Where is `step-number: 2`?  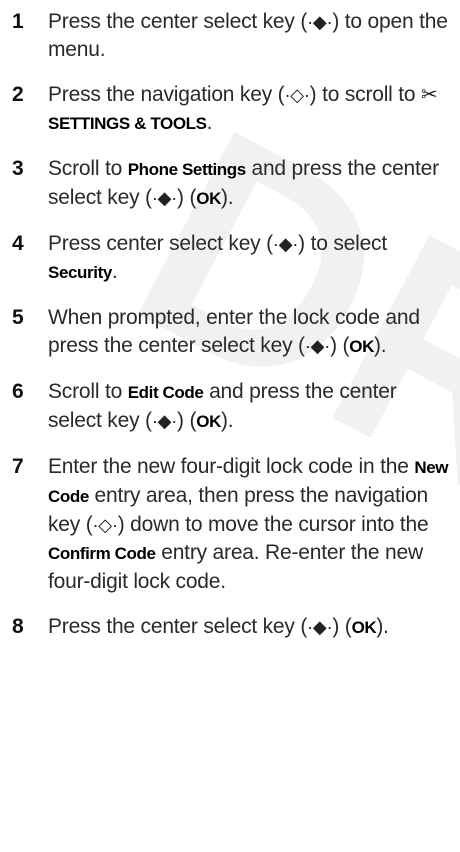 step-number: 2 is located at coordinates (18, 94).